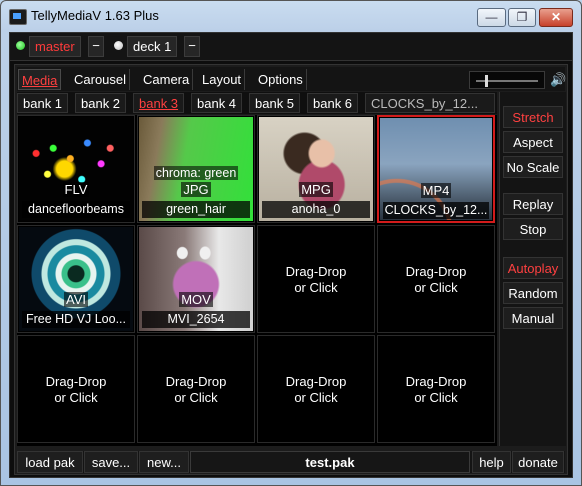 The height and width of the screenshot is (486, 582). What do you see at coordinates (18, 17) in the screenshot?
I see `app-icon` at bounding box center [18, 17].